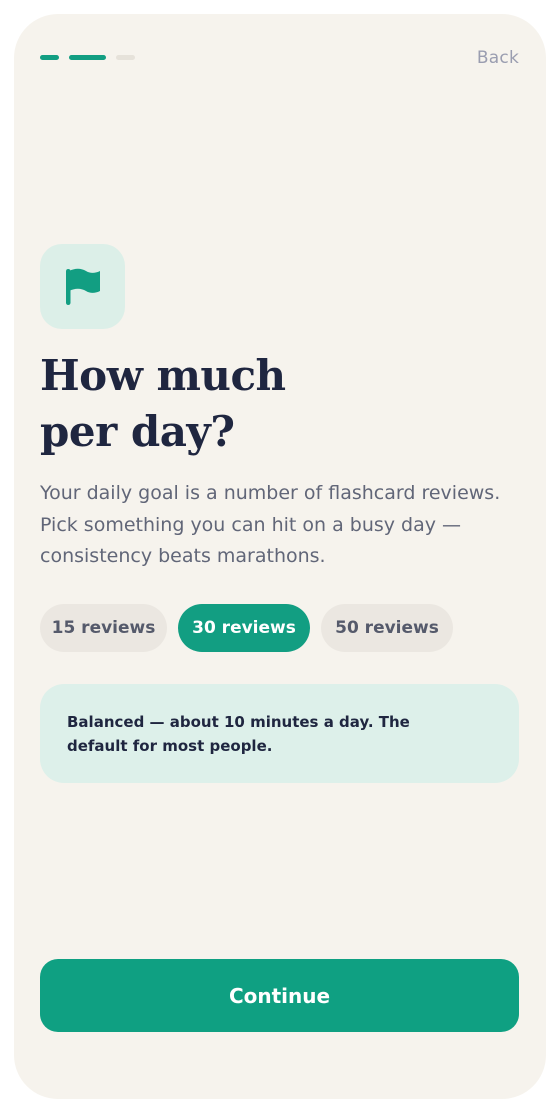 The image size is (560, 1113). I want to click on progress-indicator, so click(87, 57).